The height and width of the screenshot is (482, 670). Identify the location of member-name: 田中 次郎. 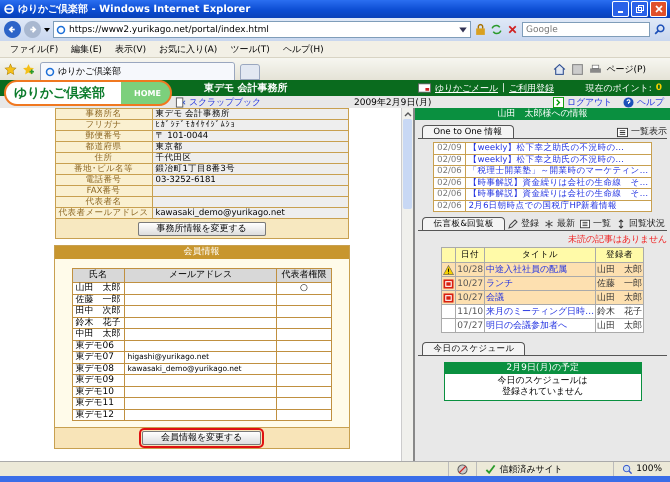
(98, 311).